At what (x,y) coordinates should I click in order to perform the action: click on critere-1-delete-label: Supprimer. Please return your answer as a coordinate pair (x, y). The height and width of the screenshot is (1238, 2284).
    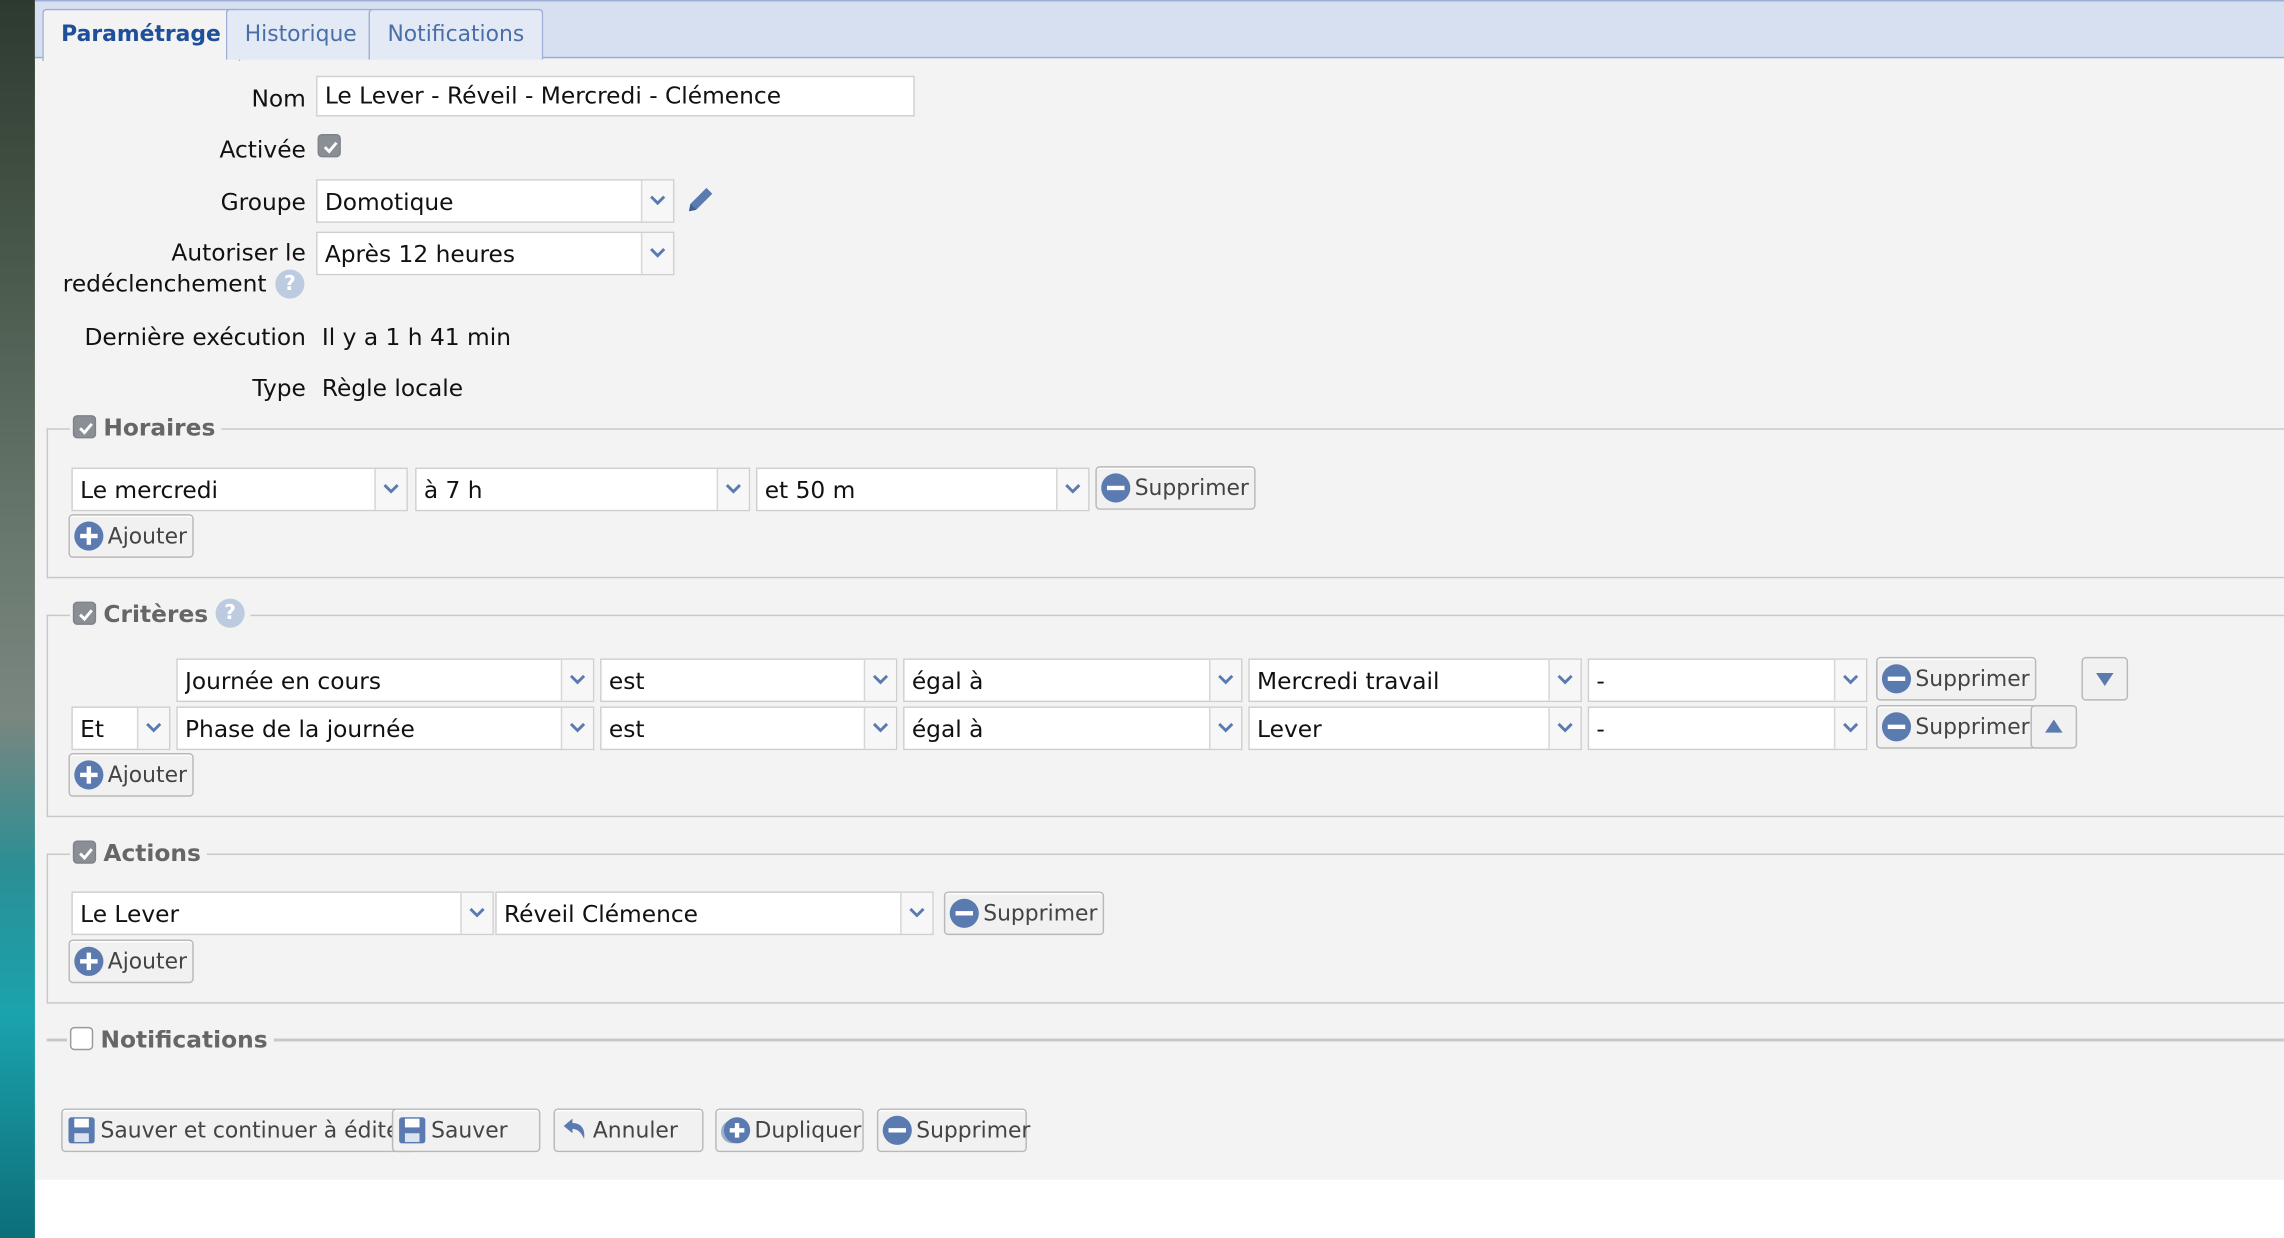
    Looking at the image, I should click on (1972, 678).